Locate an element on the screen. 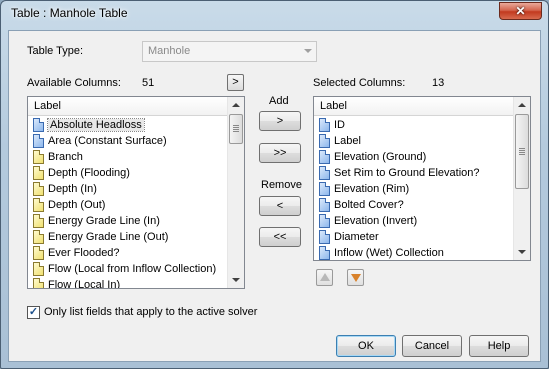 The width and height of the screenshot is (549, 369). list-item: Elevation (Invert) is located at coordinates (413, 221).